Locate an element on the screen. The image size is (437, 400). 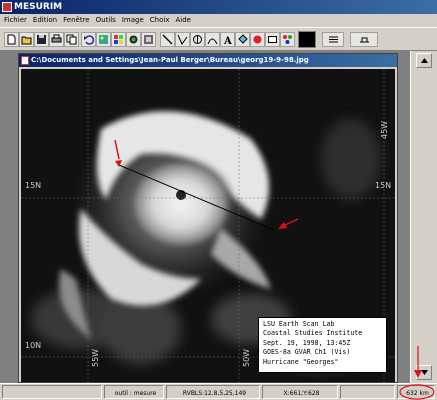
text-icon: A is located at coordinates (227, 39).